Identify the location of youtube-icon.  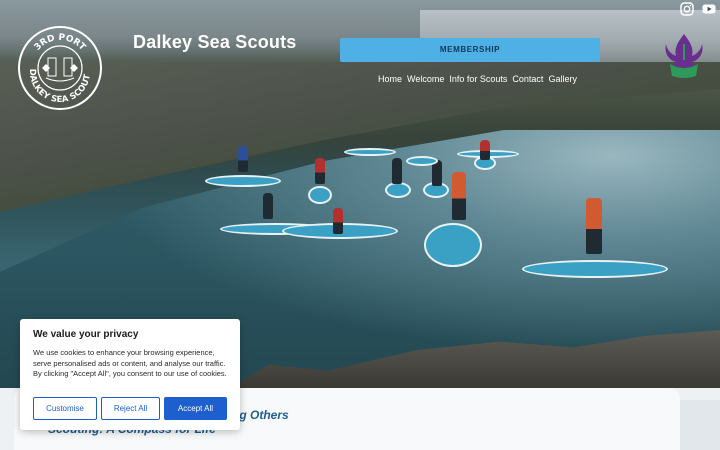
(709, 9).